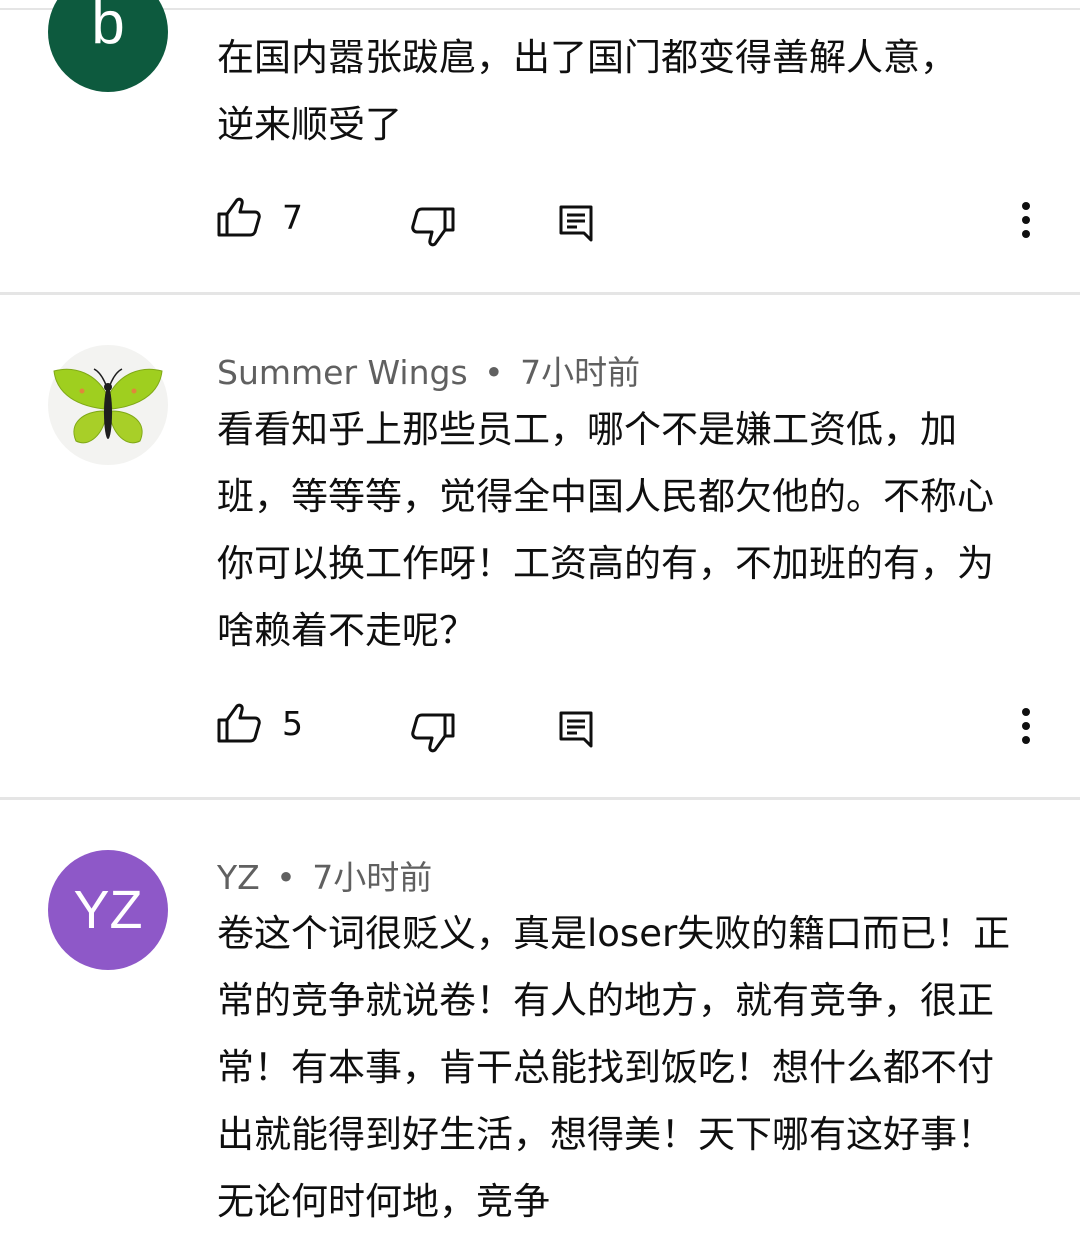 Image resolution: width=1080 pixels, height=1240 pixels. I want to click on like-count: 5, so click(292, 723).